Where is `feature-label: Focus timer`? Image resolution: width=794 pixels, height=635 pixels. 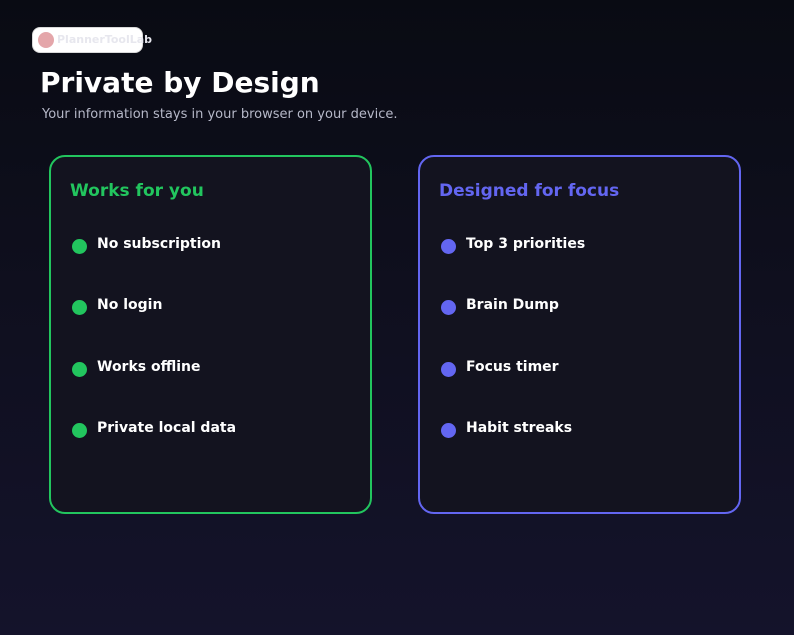 feature-label: Focus timer is located at coordinates (512, 367).